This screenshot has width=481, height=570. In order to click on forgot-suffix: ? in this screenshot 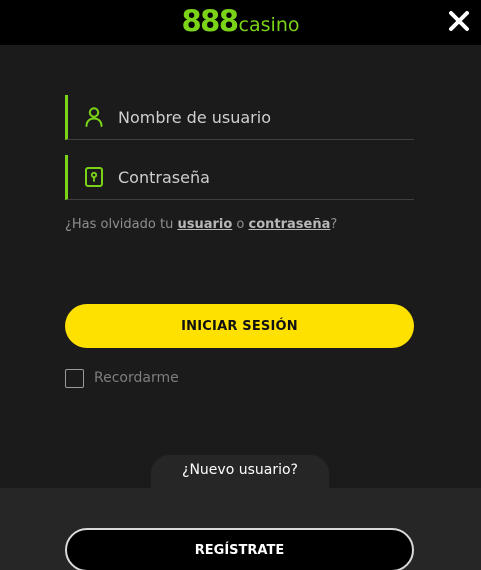, I will do `click(334, 224)`.